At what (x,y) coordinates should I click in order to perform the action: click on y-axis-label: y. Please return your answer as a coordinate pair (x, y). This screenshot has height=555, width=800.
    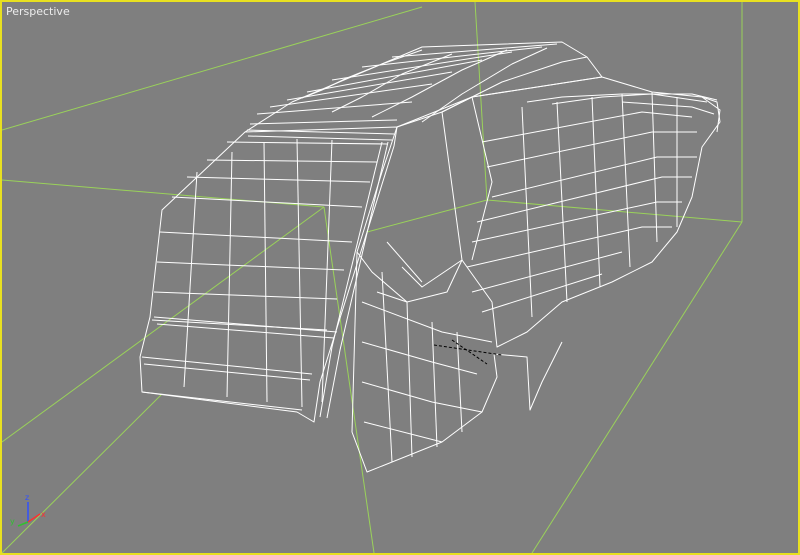
    Looking at the image, I should click on (12, 521).